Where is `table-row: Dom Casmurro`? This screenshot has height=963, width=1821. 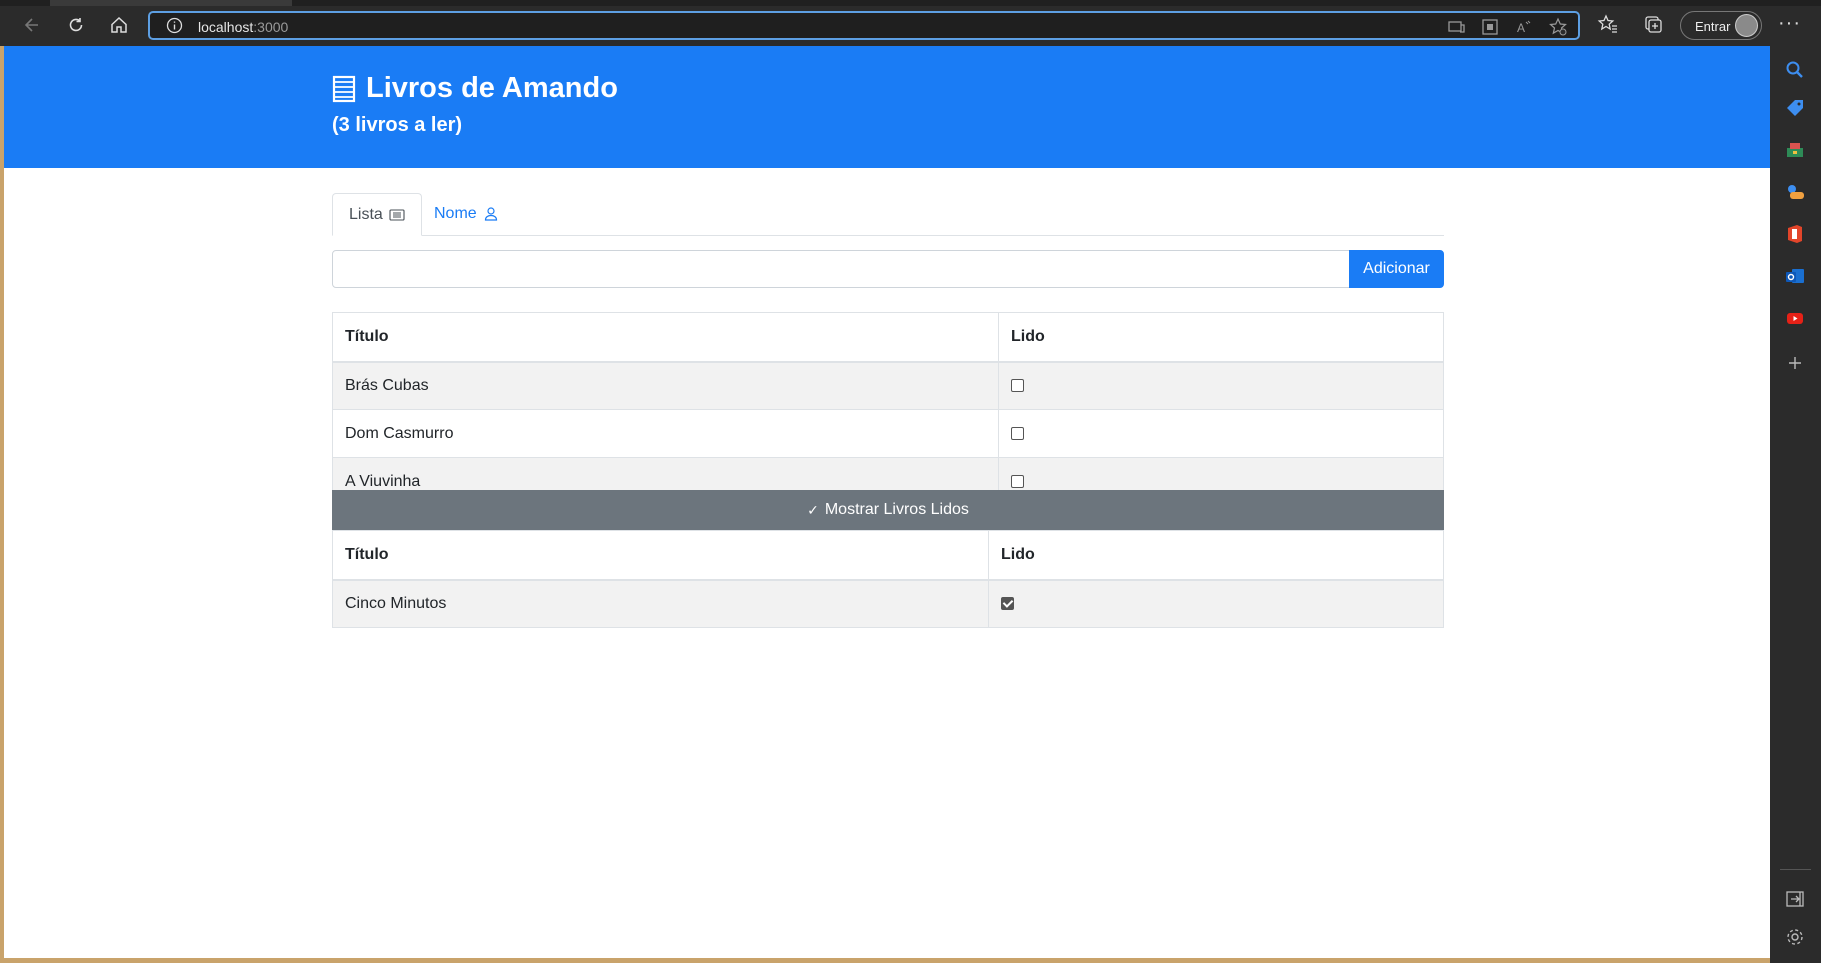
table-row: Dom Casmurro is located at coordinates (888, 433).